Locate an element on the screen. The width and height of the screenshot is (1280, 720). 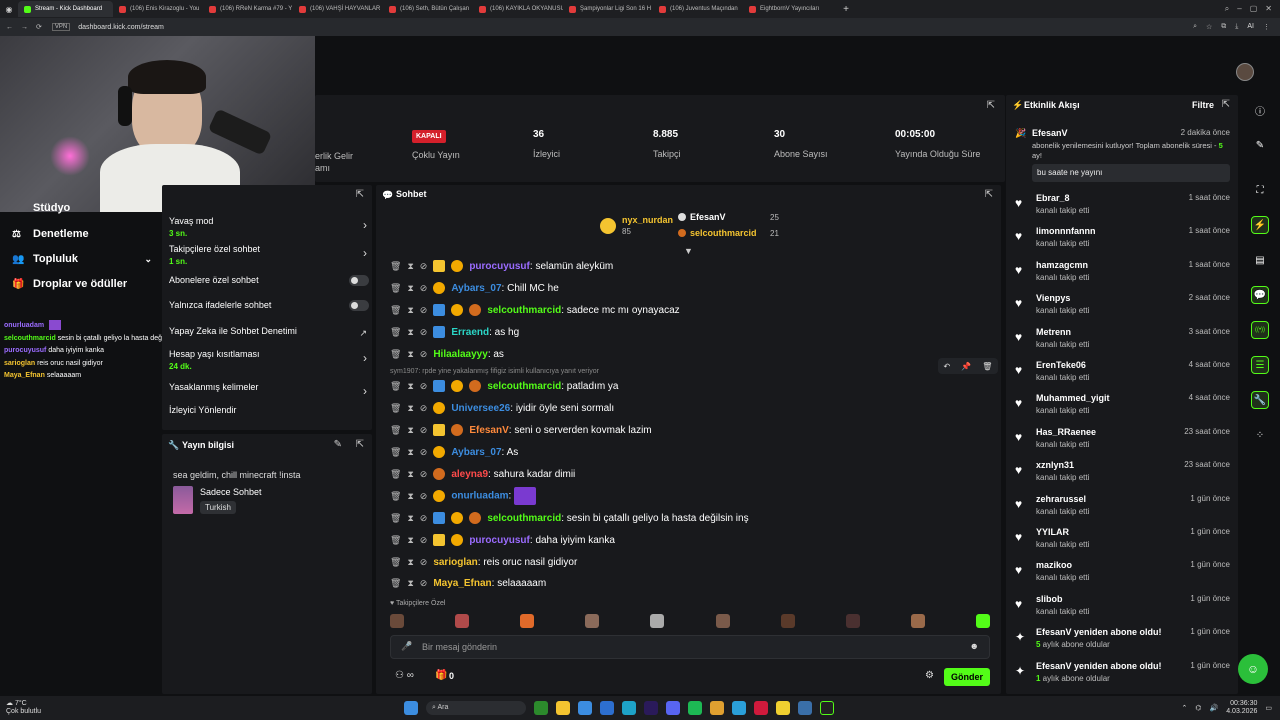
support-button: ☺ is located at coordinates (1253, 669).